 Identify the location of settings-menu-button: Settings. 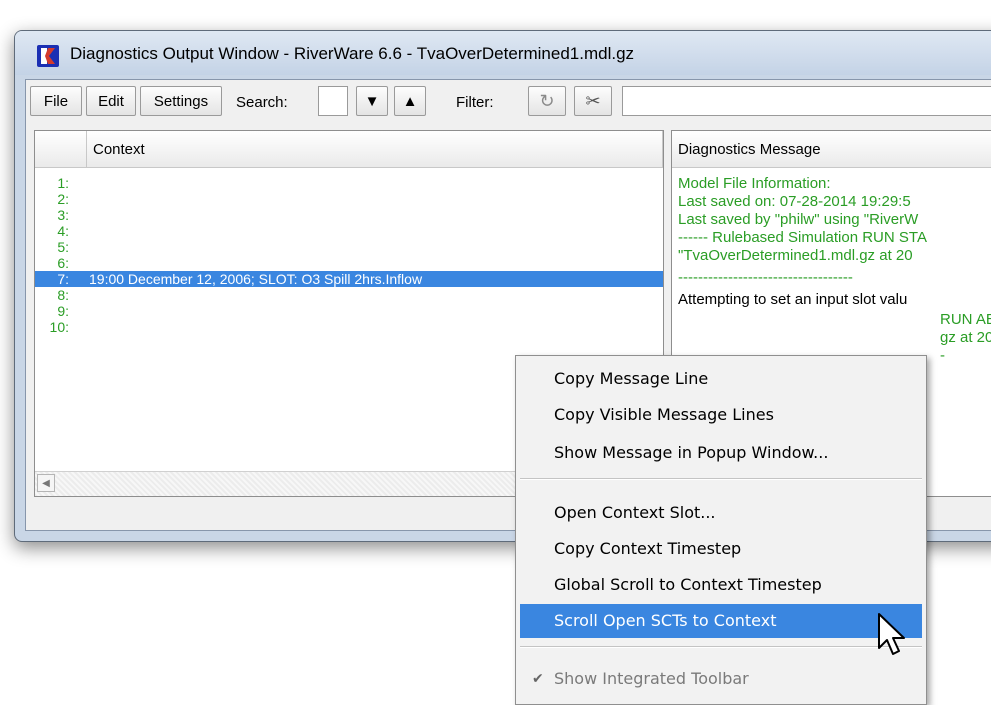
(181, 101).